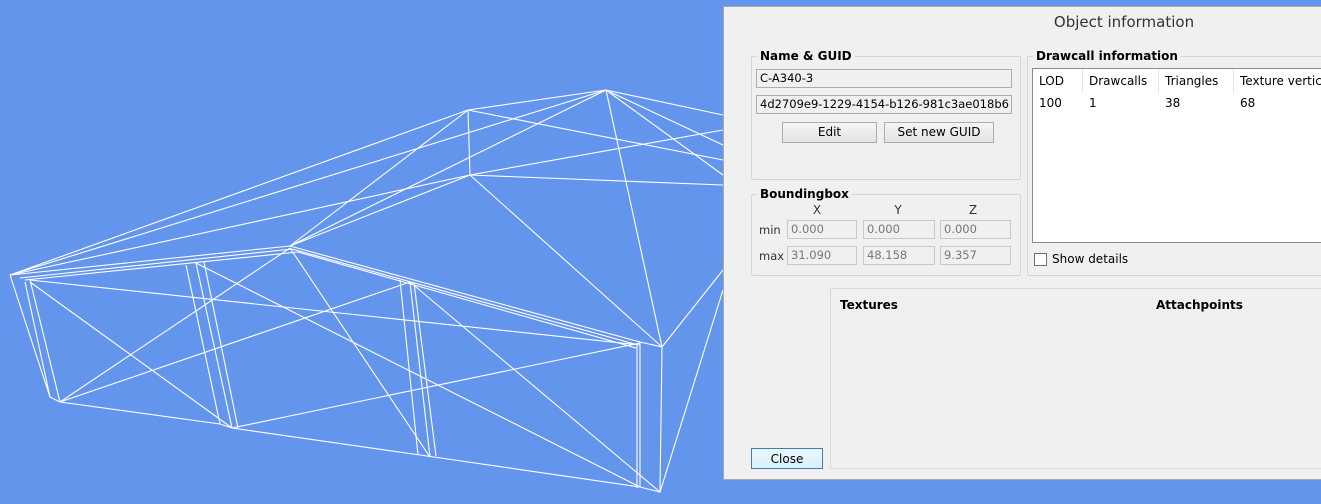 The width and height of the screenshot is (1321, 504). Describe the element at coordinates (829, 132) in the screenshot. I see `edit-button: Edit` at that location.